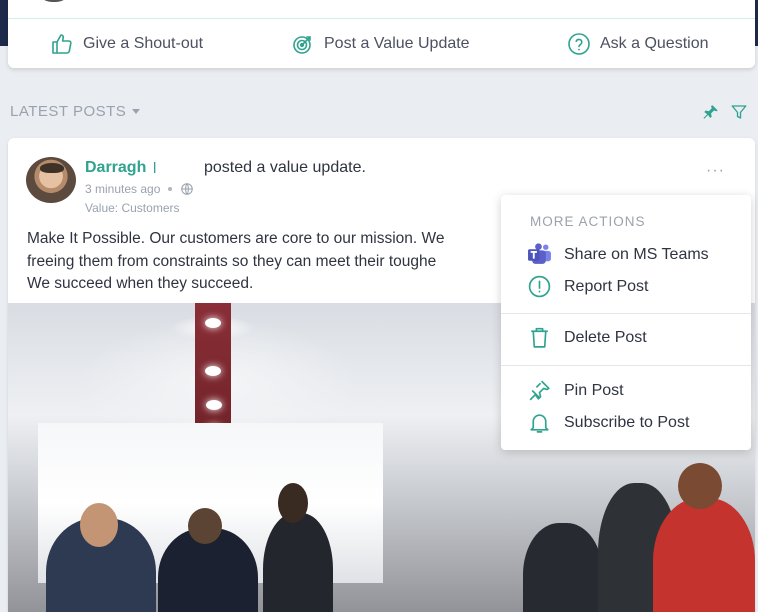 Image resolution: width=758 pixels, height=612 pixels. I want to click on report-post-menu-item: Report Post, so click(587, 286).